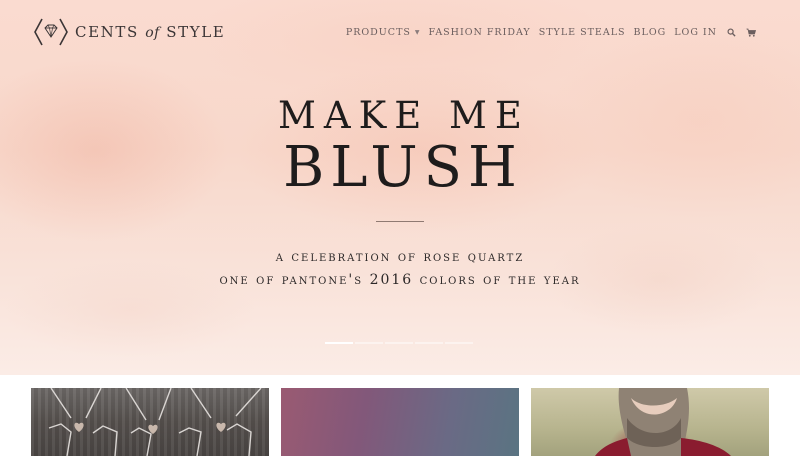 This screenshot has width=800, height=456. I want to click on hero-headline-line2: BLUSH, so click(403, 167).